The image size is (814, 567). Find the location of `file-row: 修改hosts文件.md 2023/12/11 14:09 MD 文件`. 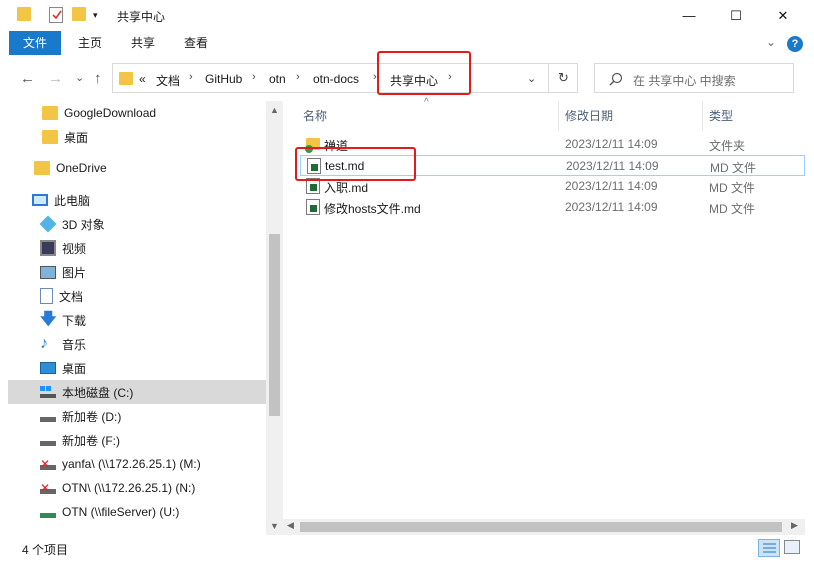

file-row: 修改hosts文件.md 2023/12/11 14:09 MD 文件 is located at coordinates (552, 207).